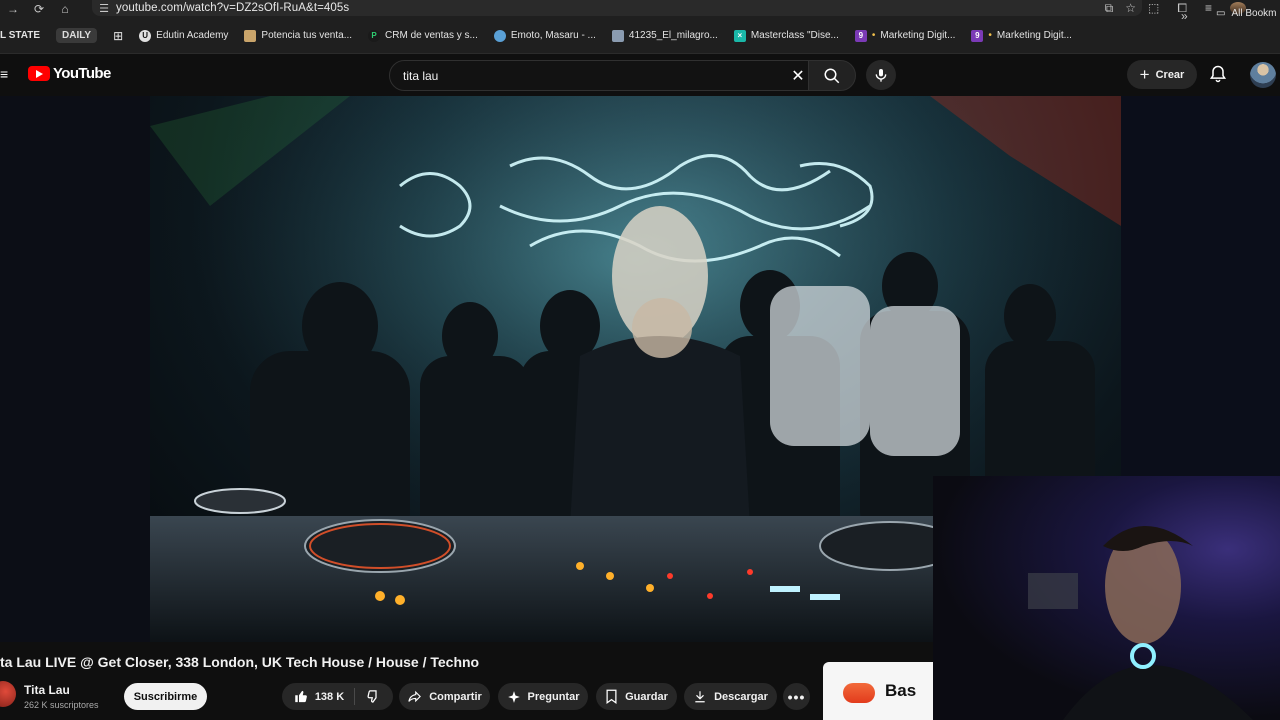 This screenshot has width=1280, height=720. Describe the element at coordinates (104, 8) in the screenshot. I see `site-info-icon: ☰` at that location.